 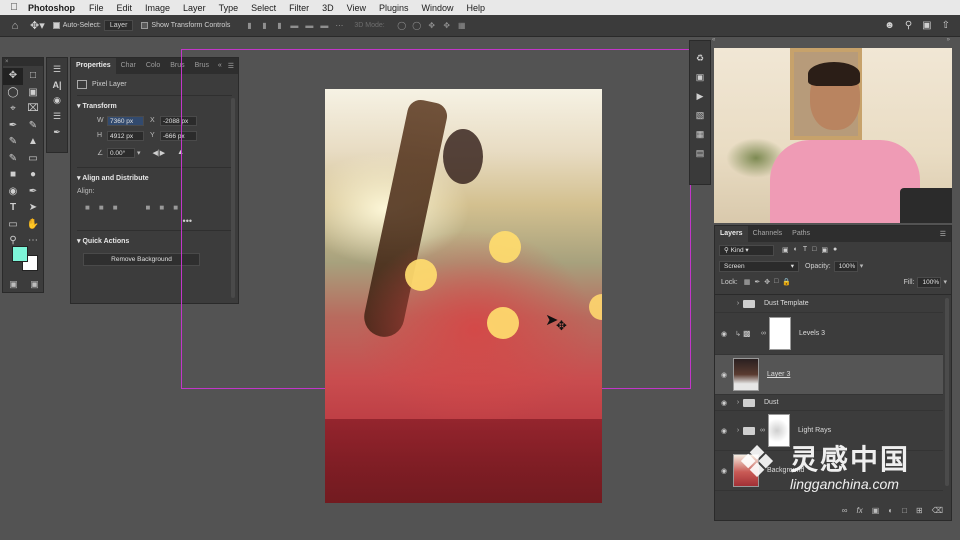 What do you see at coordinates (125, 135) in the screenshot?
I see `height-field: 4912 px` at bounding box center [125, 135].